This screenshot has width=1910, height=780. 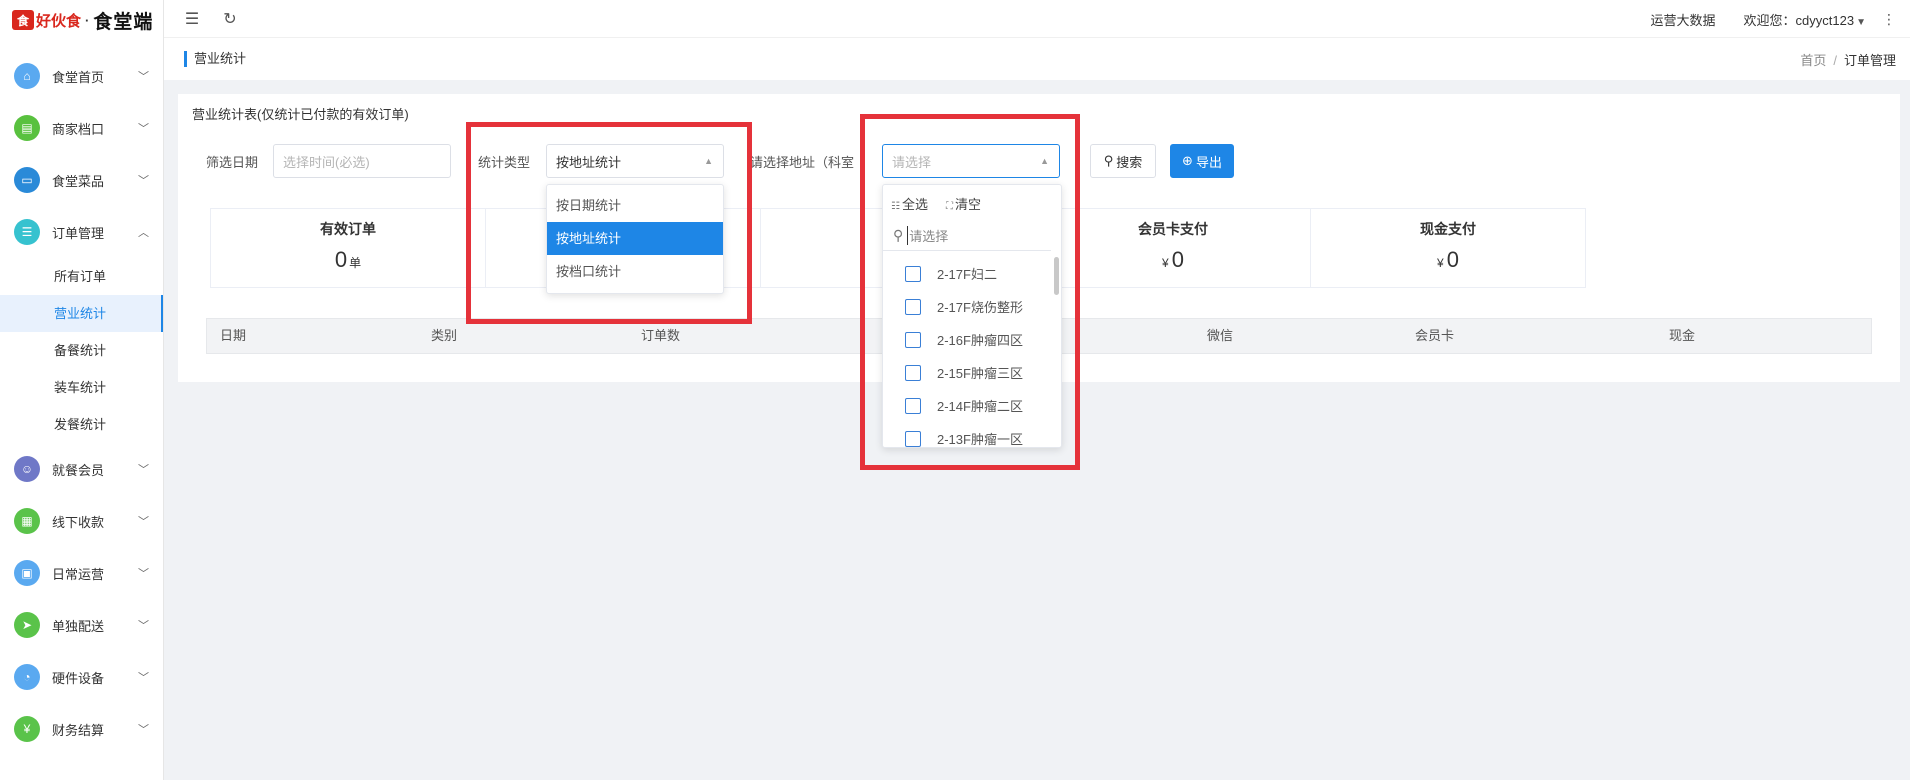 I want to click on page-header: 营业统计 首页 / 订单管理, so click(x=1037, y=59).